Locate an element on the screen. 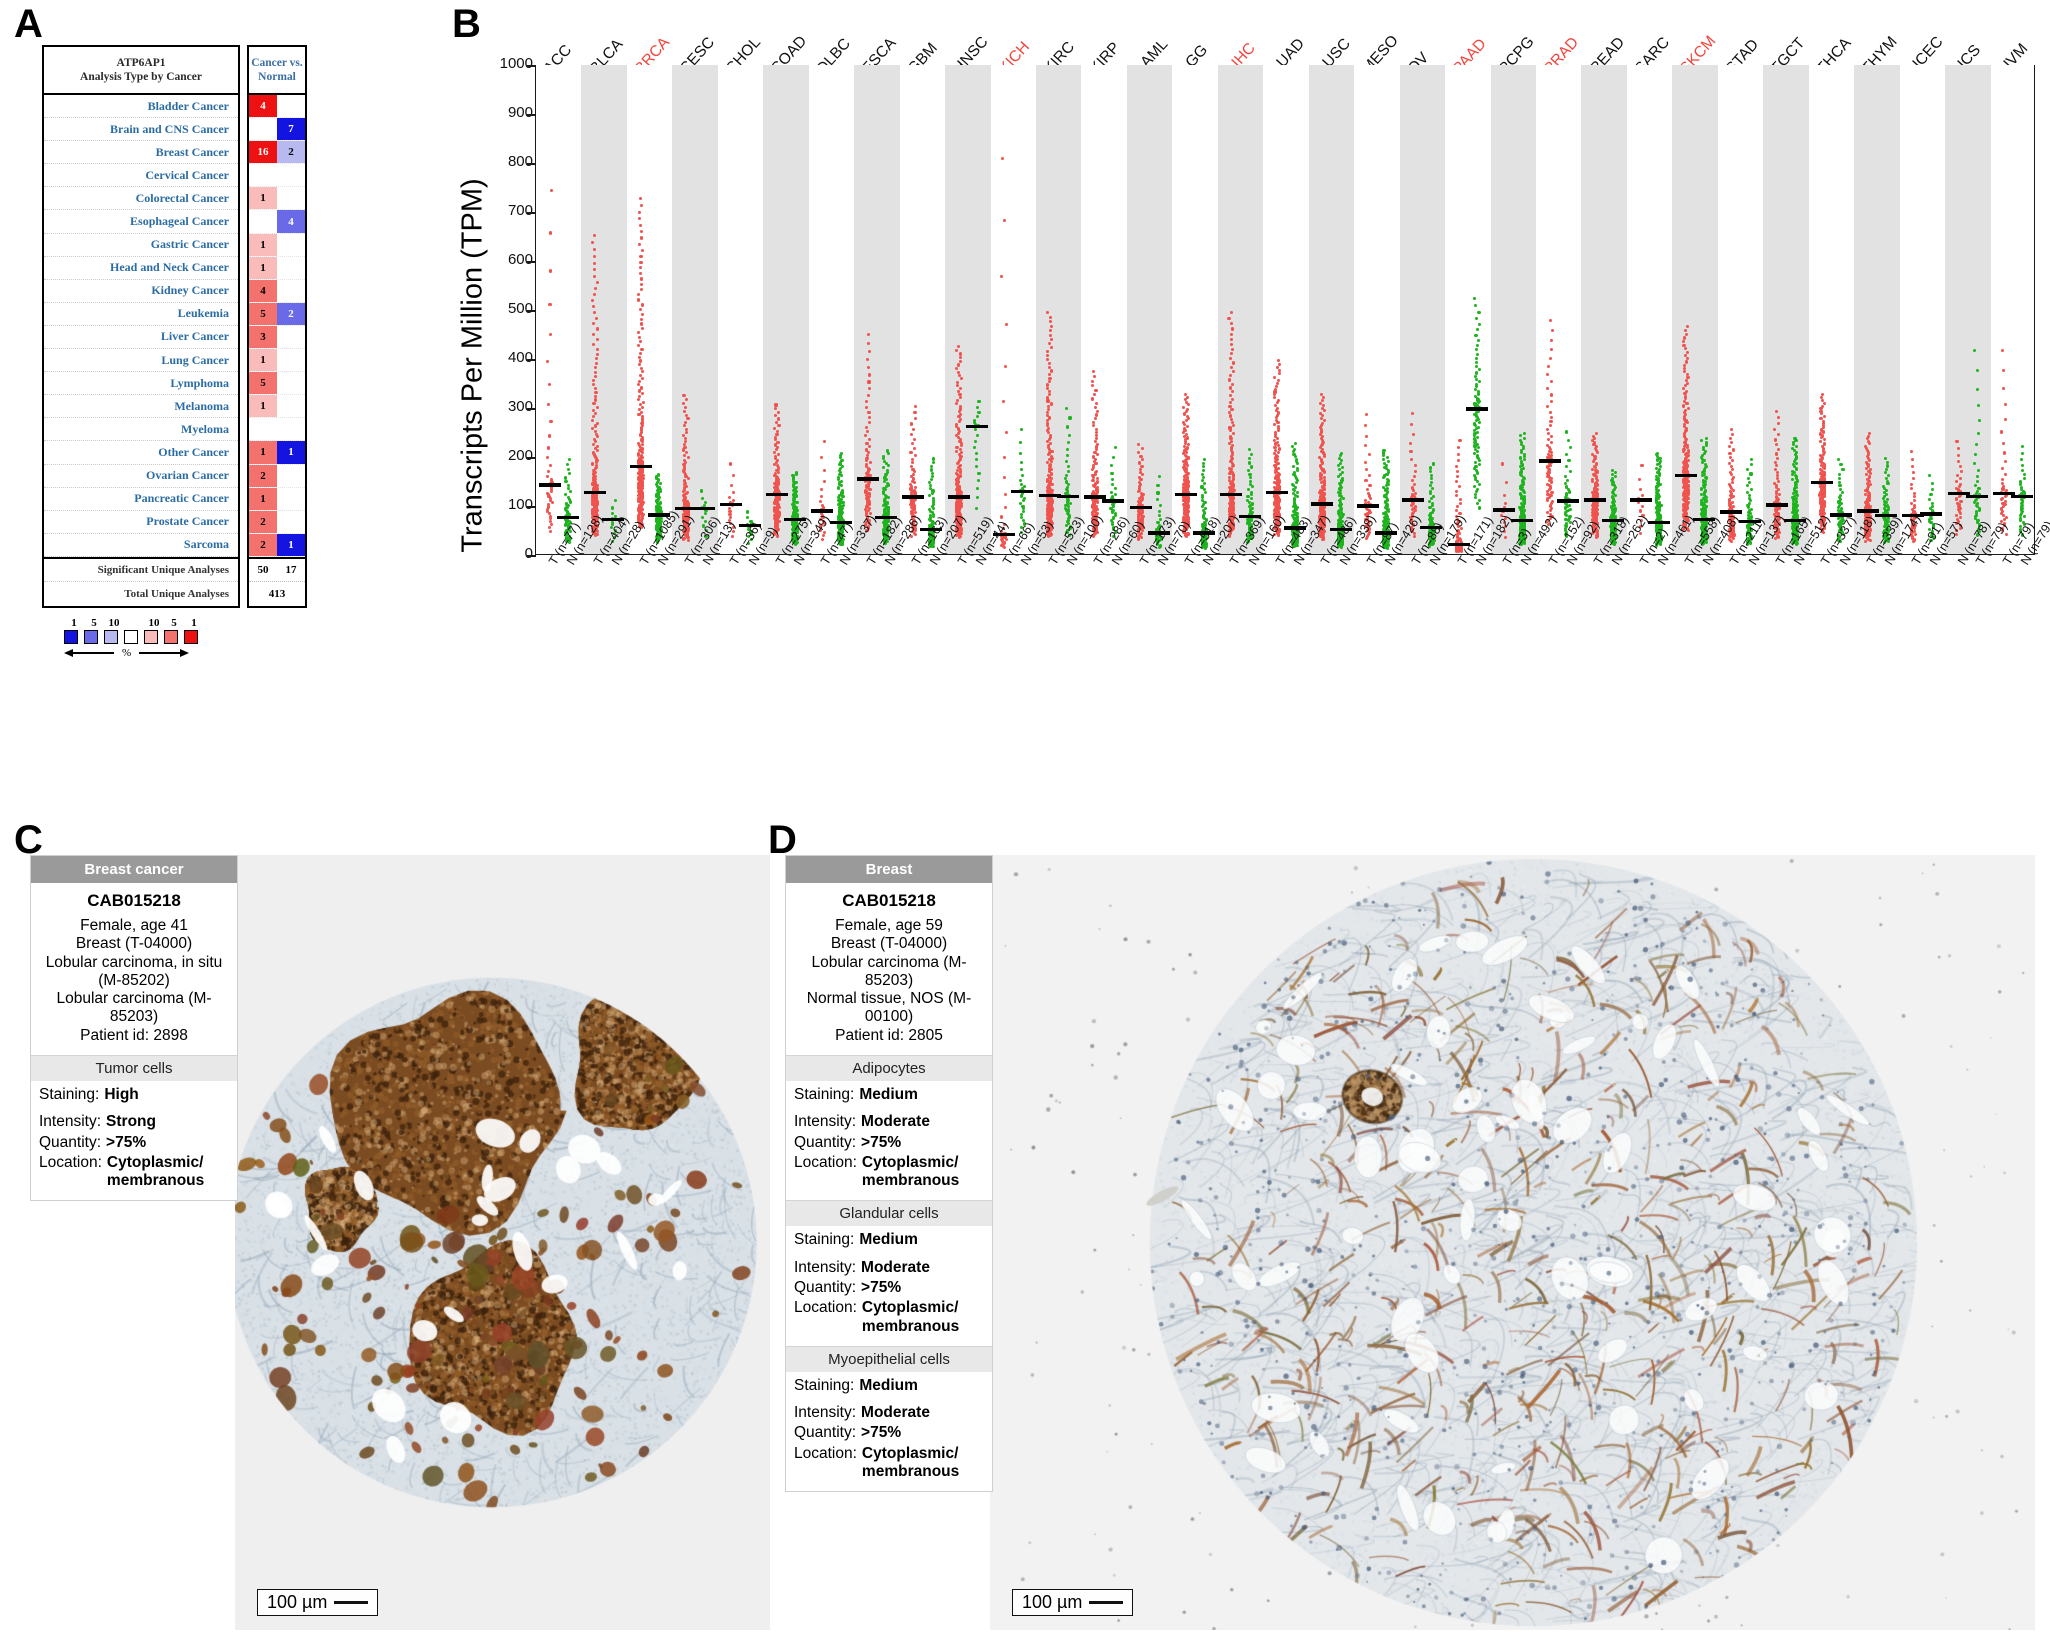 The height and width of the screenshot is (1642, 2050). overexpression-cell is located at coordinates (263, 175).